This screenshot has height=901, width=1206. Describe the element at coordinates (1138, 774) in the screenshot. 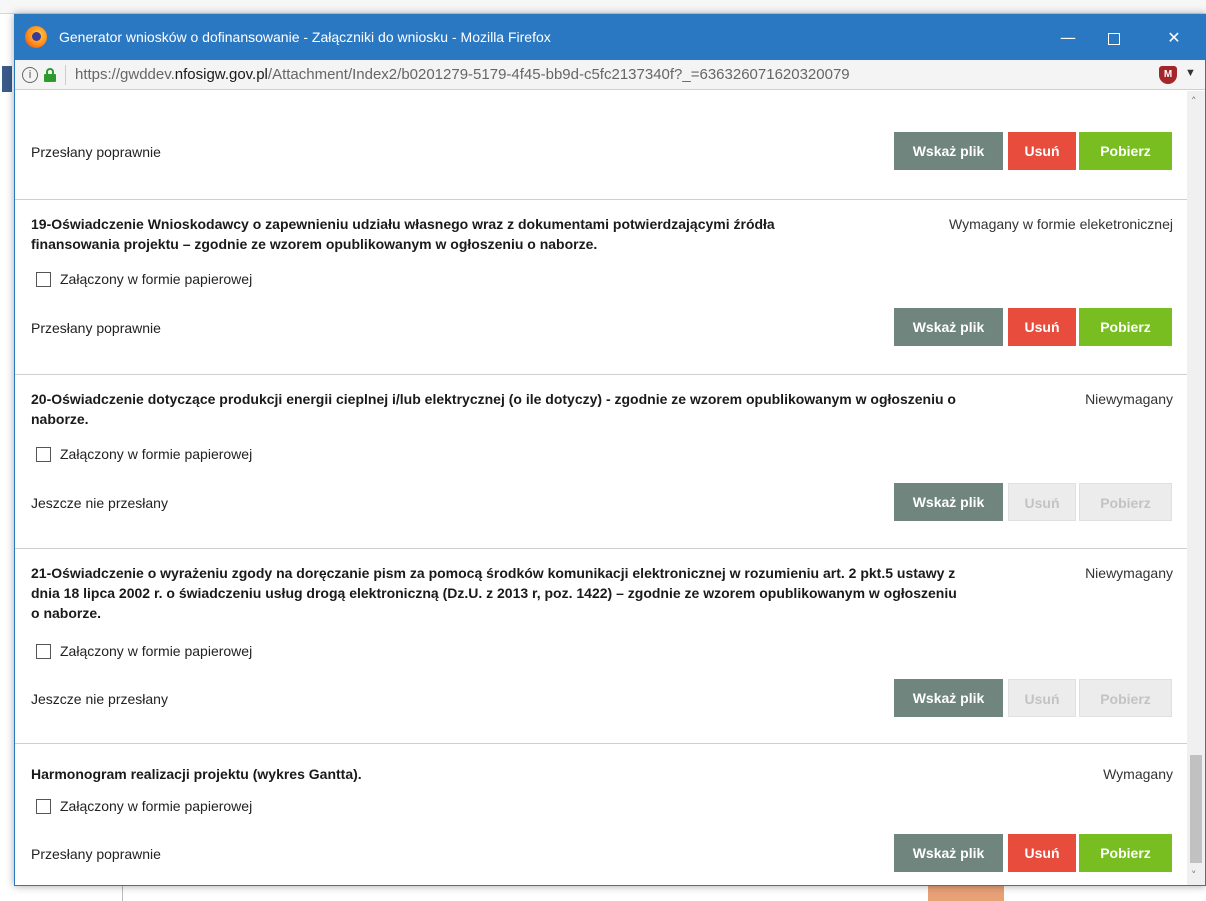

I see `requirement-label: Wymagany` at that location.